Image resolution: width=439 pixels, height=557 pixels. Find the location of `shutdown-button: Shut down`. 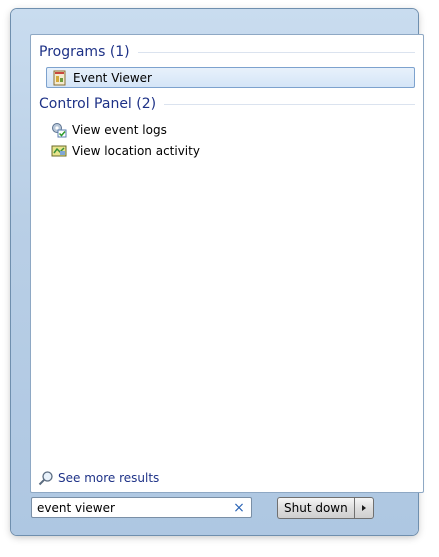

shutdown-button: Shut down is located at coordinates (315, 508).